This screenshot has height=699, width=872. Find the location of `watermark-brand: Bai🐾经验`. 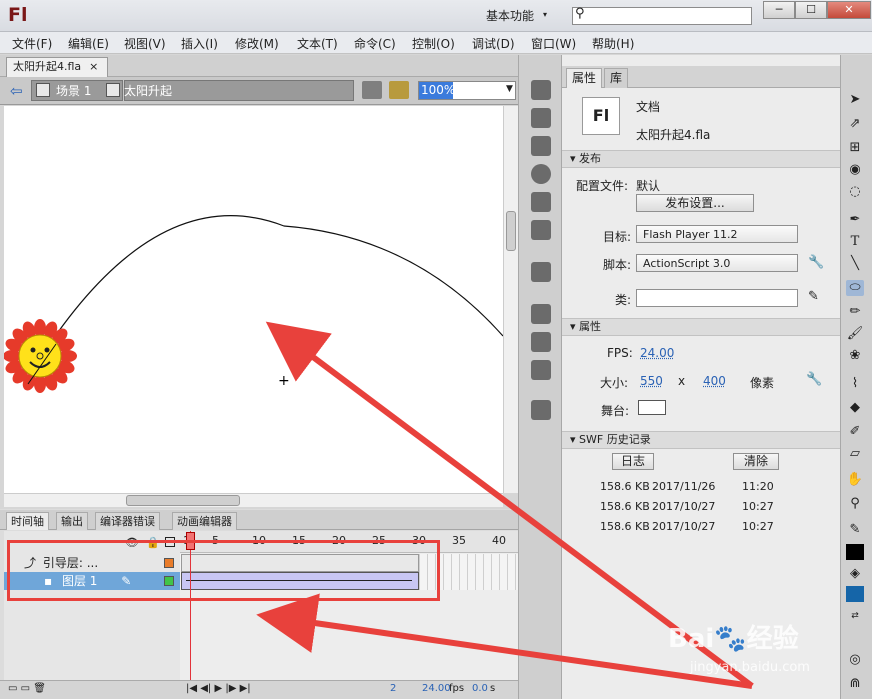

watermark-brand: Bai🐾经验 is located at coordinates (733, 636).